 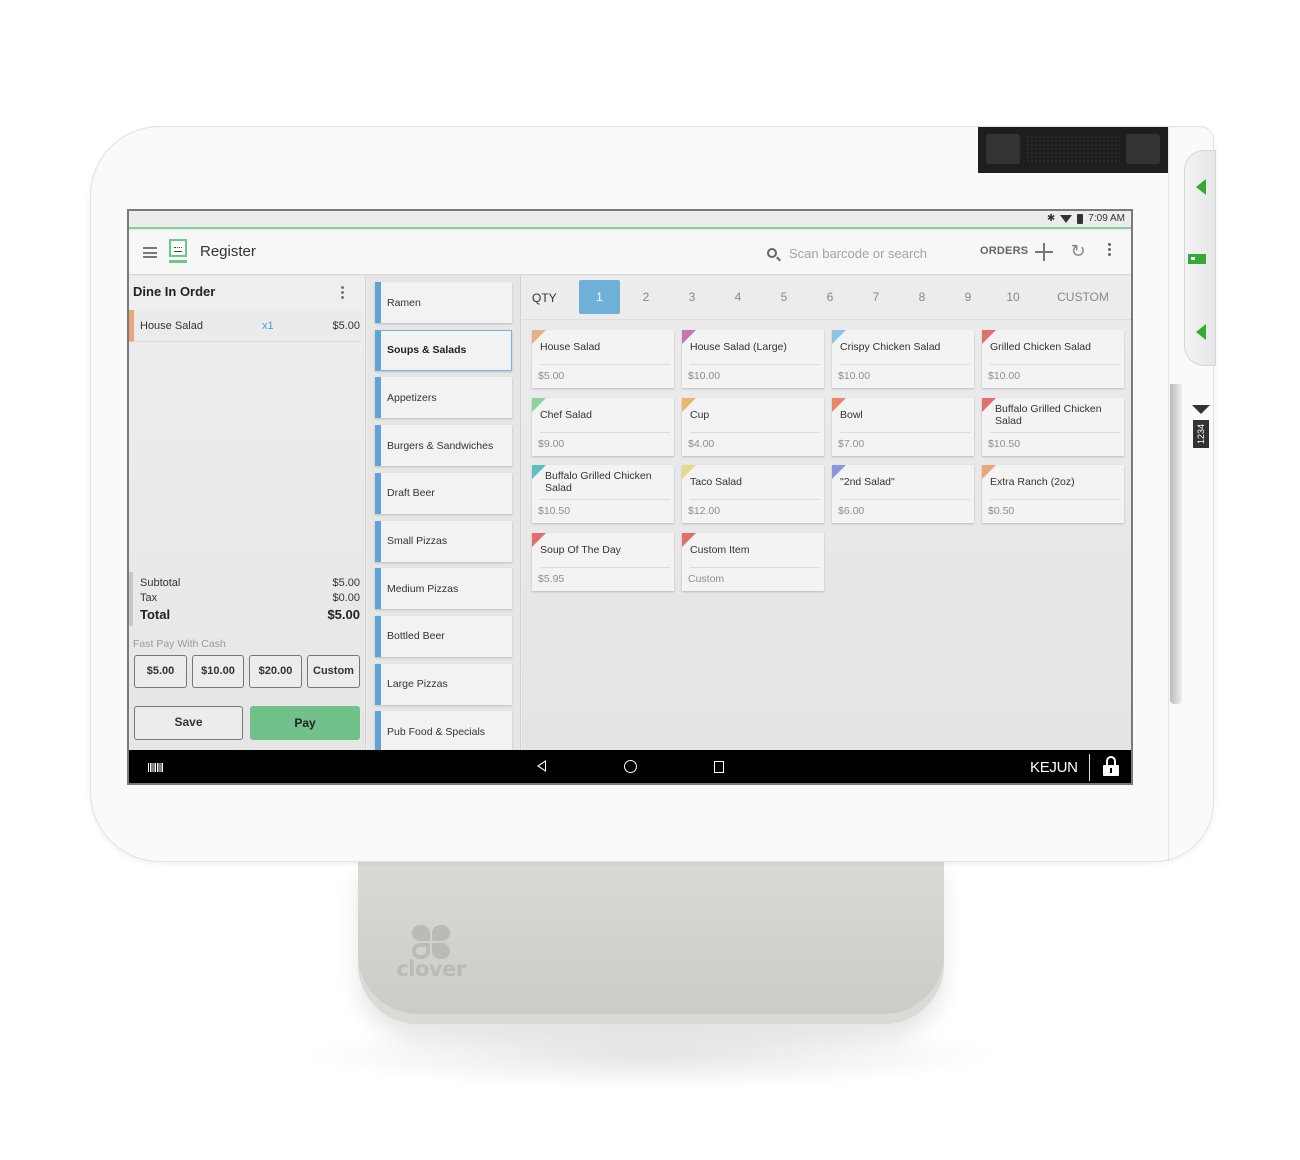 What do you see at coordinates (443, 302) in the screenshot?
I see `category-item: Ramen` at bounding box center [443, 302].